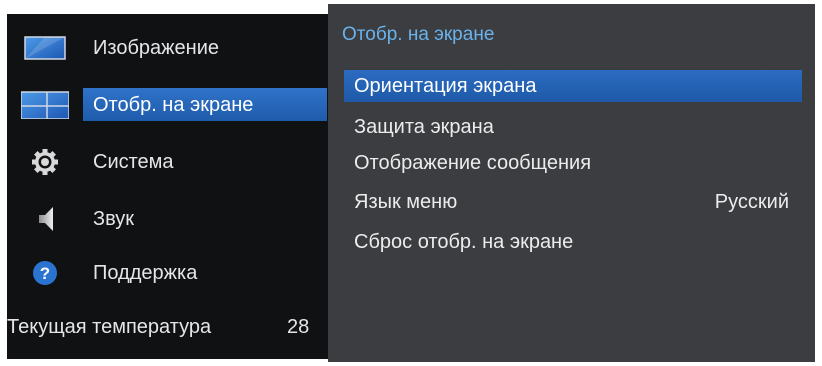 The image size is (822, 366). Describe the element at coordinates (168, 219) in the screenshot. I see `menu-item-sound: Звук` at that location.